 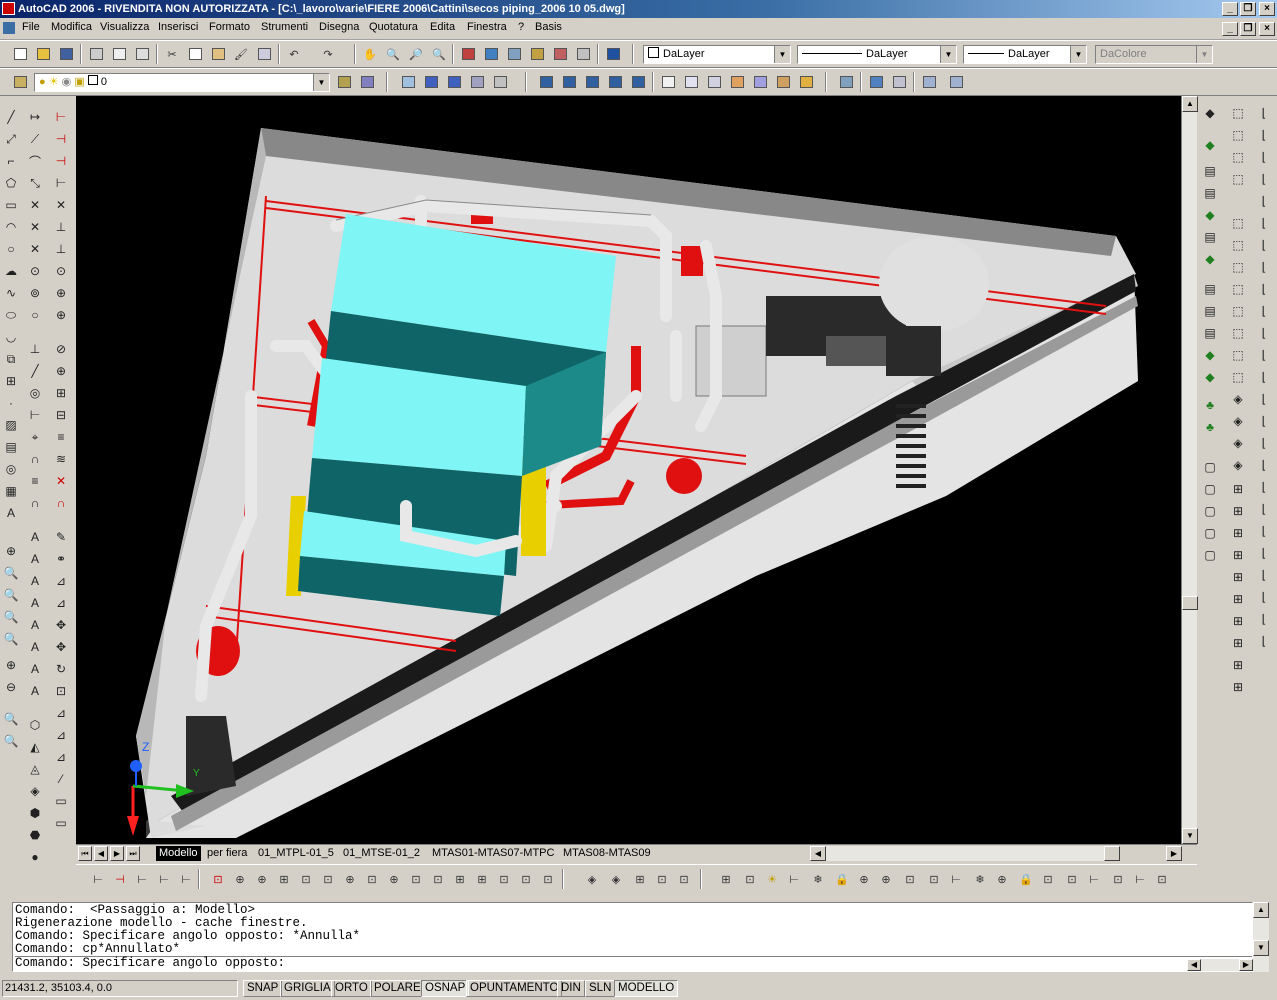 I want to click on layer-on-icon: ☀, so click(x=772, y=879).